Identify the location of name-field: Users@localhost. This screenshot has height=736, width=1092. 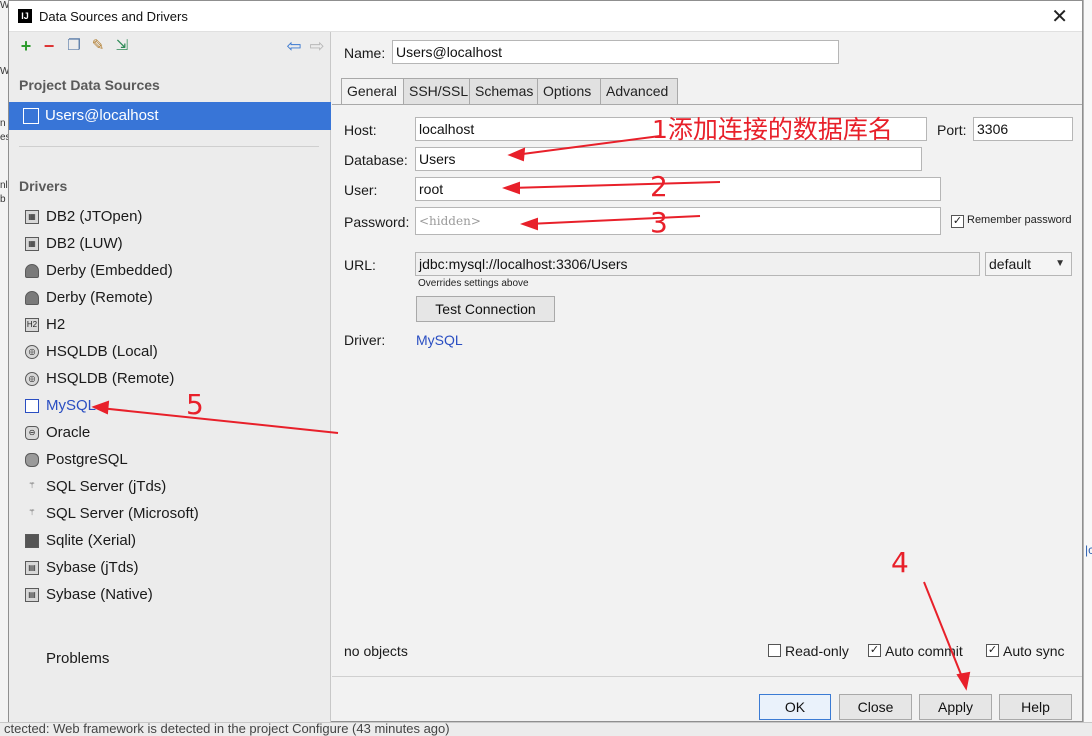
(615, 52).